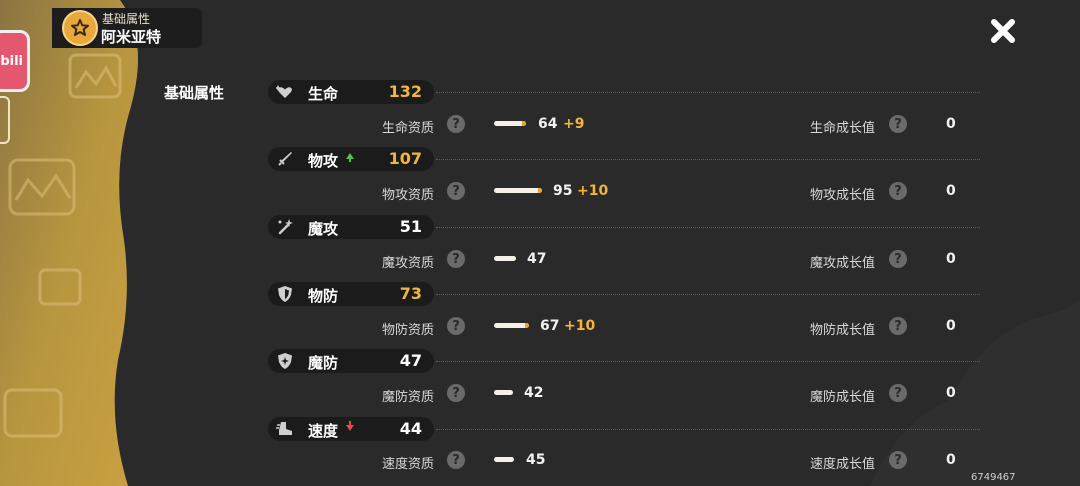  I want to click on star-icon, so click(80, 28).